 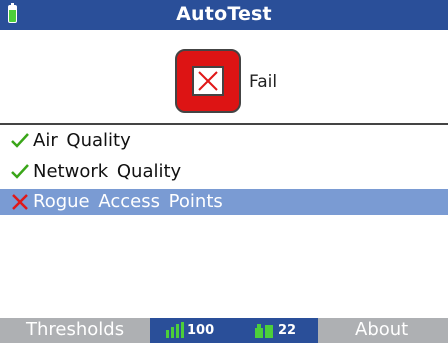 What do you see at coordinates (264, 332) in the screenshot?
I see `devices-icon` at bounding box center [264, 332].